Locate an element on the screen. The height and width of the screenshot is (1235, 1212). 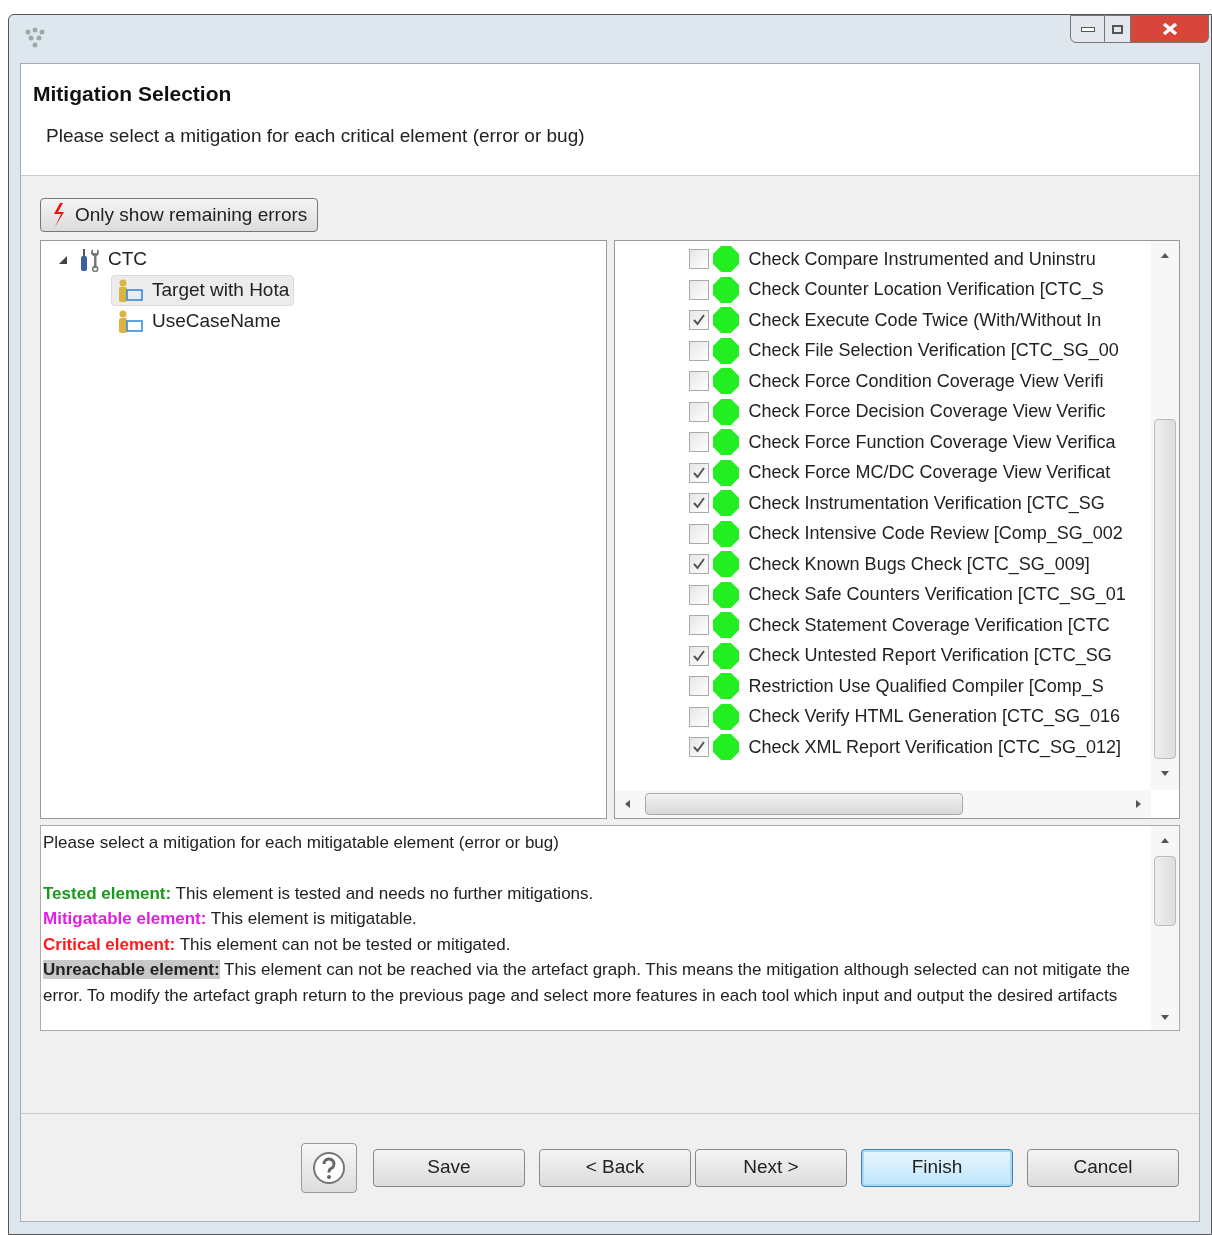
horizontal-scrollbar is located at coordinates (882, 804).